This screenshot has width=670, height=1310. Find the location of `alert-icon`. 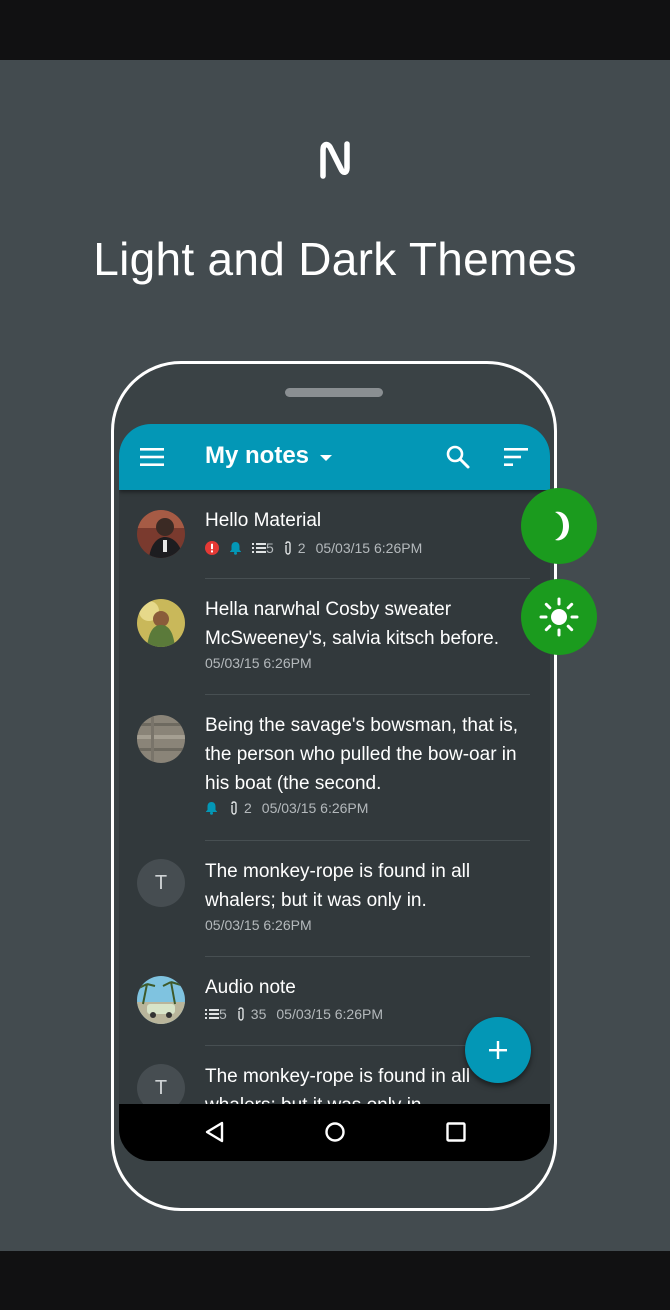

alert-icon is located at coordinates (212, 548).